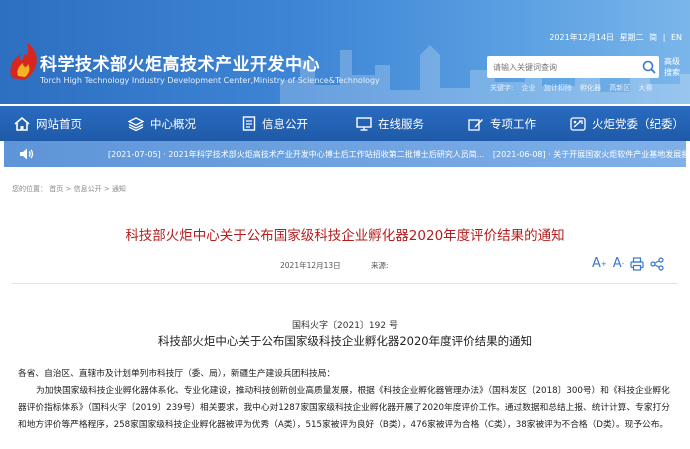  I want to click on print-button, so click(637, 263).